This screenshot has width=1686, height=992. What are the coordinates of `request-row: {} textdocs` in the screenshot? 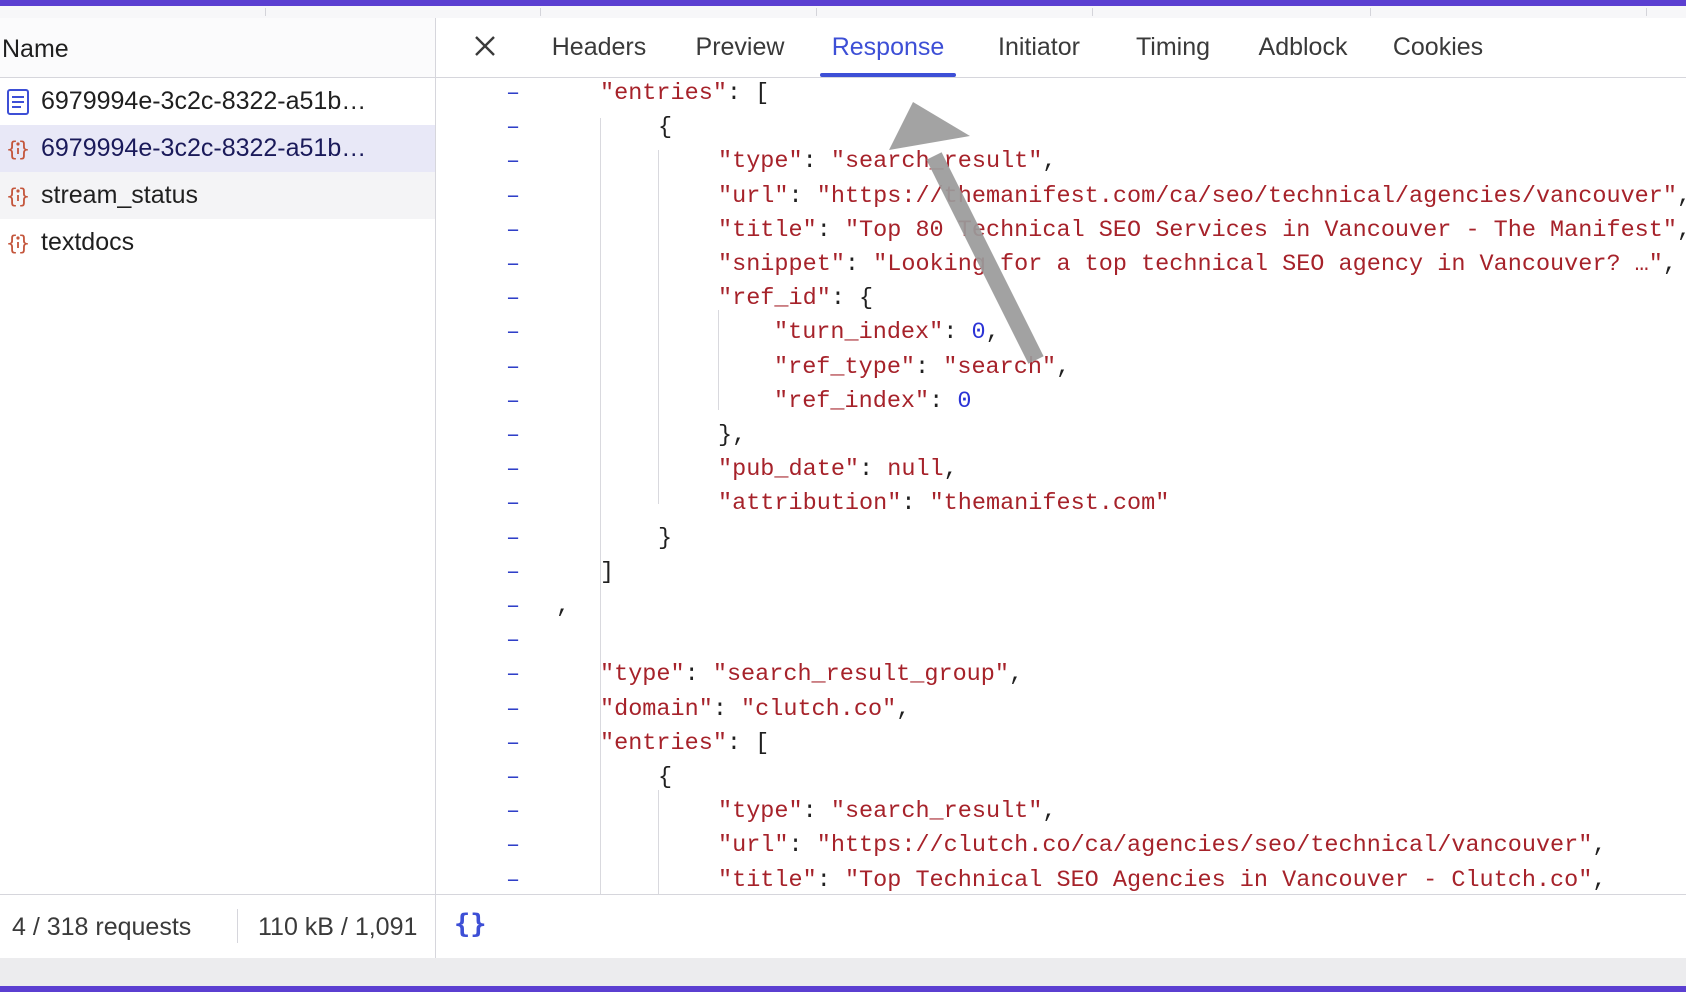 It's located at (217, 242).